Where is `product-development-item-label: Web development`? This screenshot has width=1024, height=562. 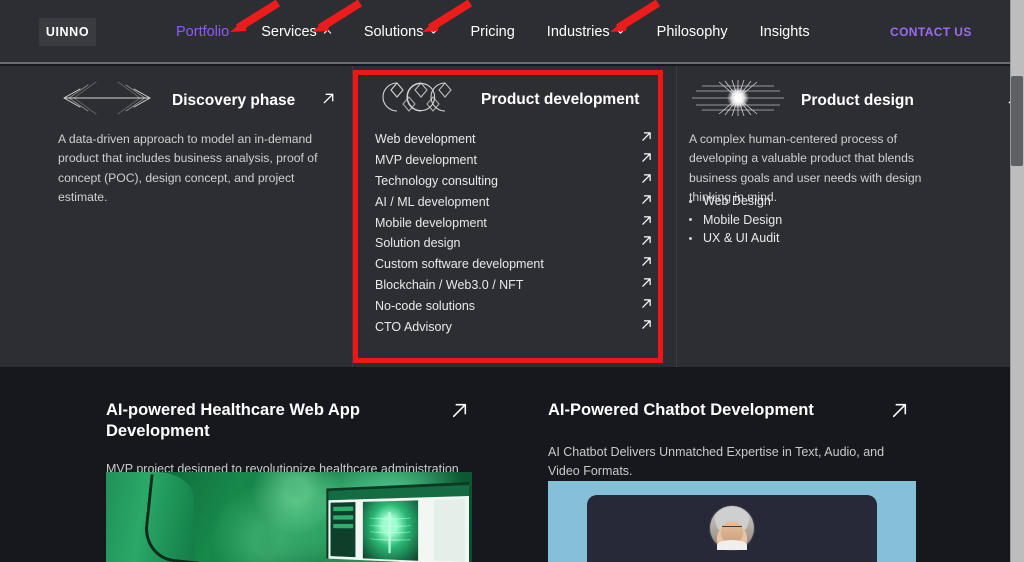
product-development-item-label: Web development is located at coordinates (425, 139).